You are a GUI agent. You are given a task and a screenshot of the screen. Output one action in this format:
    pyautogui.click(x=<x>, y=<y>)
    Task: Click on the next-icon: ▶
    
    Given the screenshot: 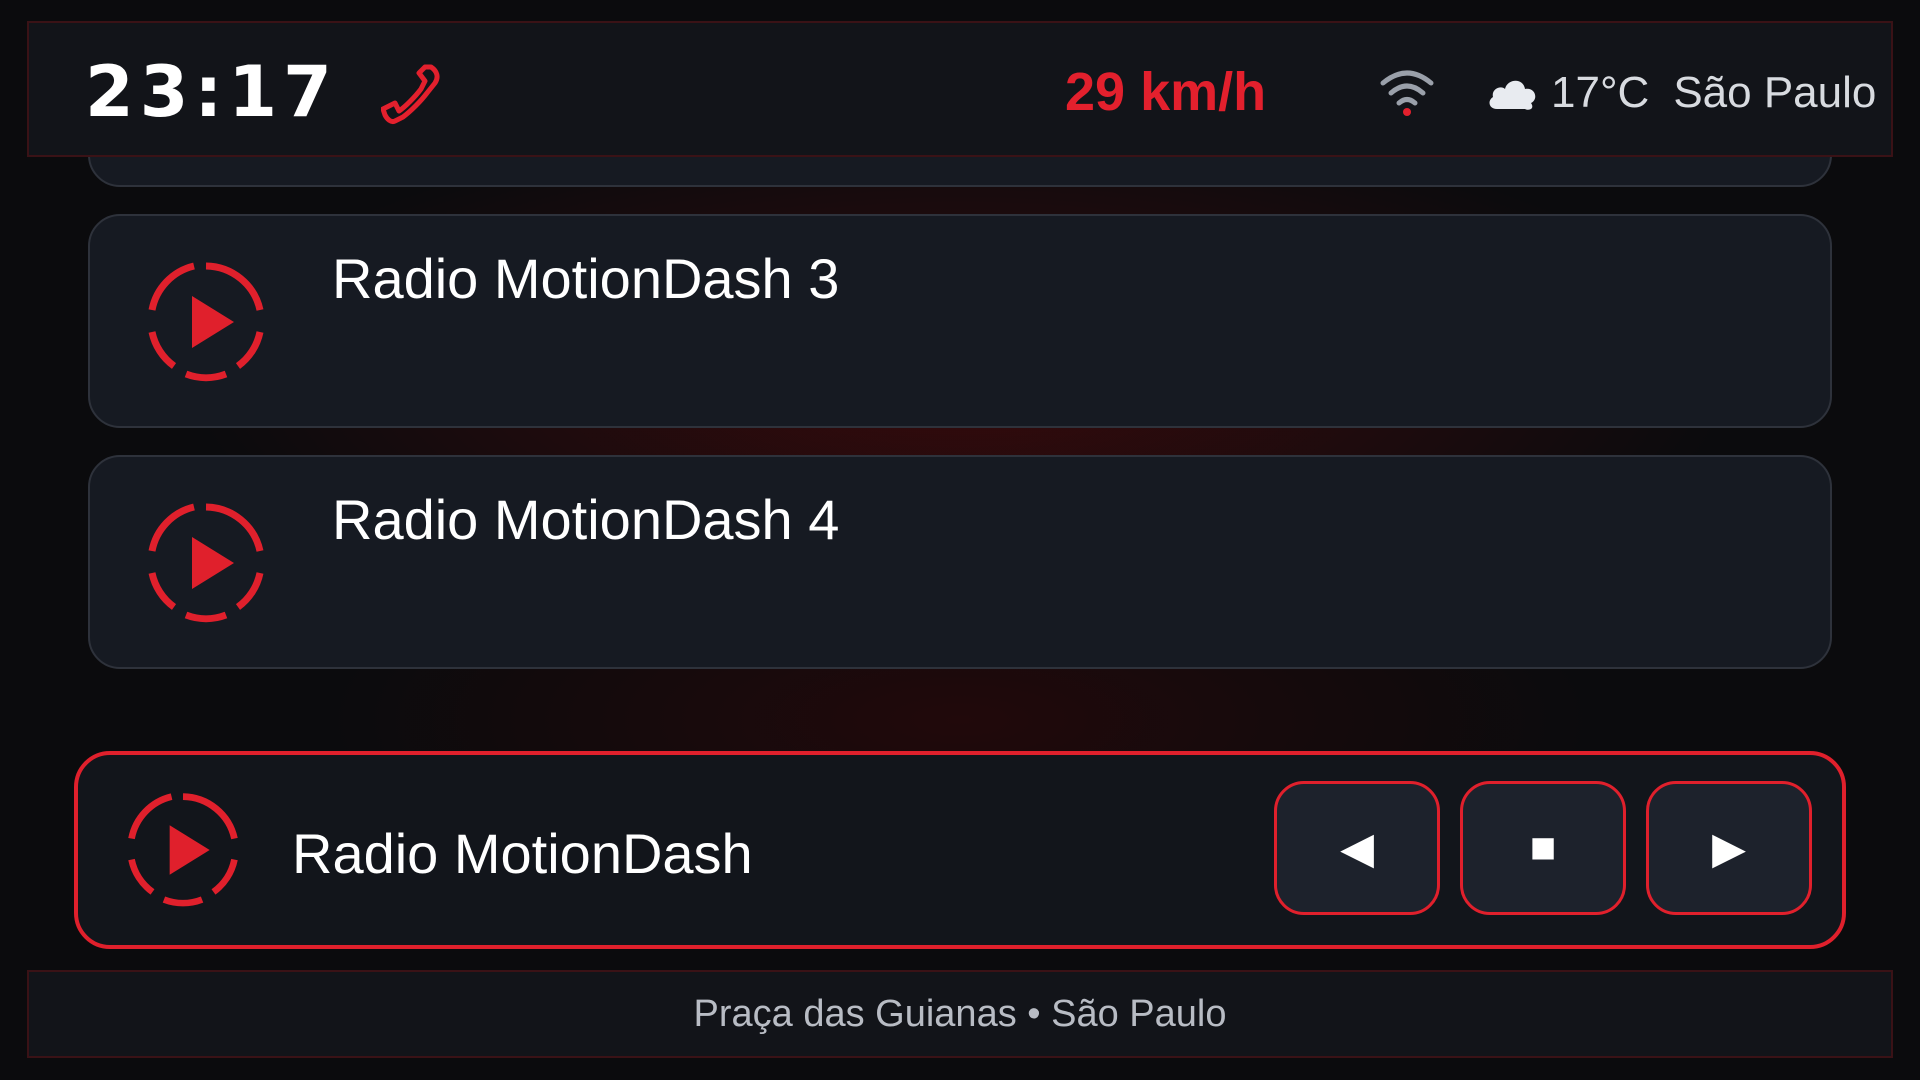 What is the action you would take?
    pyautogui.click(x=1729, y=848)
    